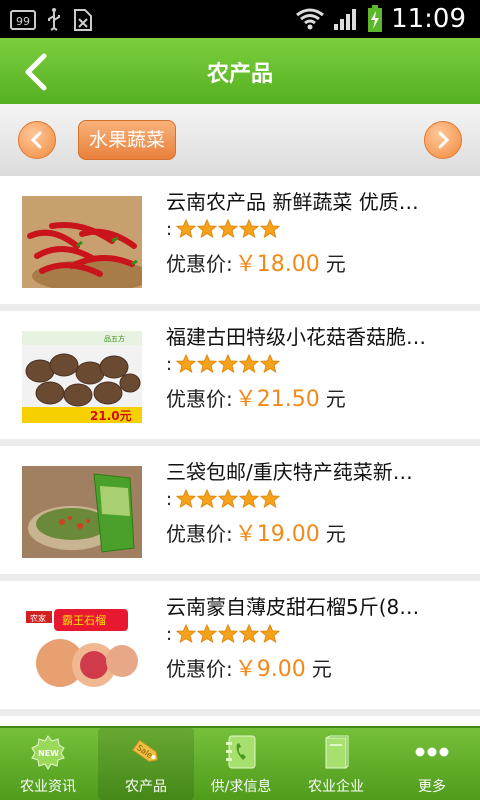 This screenshot has height=800, width=480. What do you see at coordinates (277, 534) in the screenshot?
I see `price-value: ￥19.00` at bounding box center [277, 534].